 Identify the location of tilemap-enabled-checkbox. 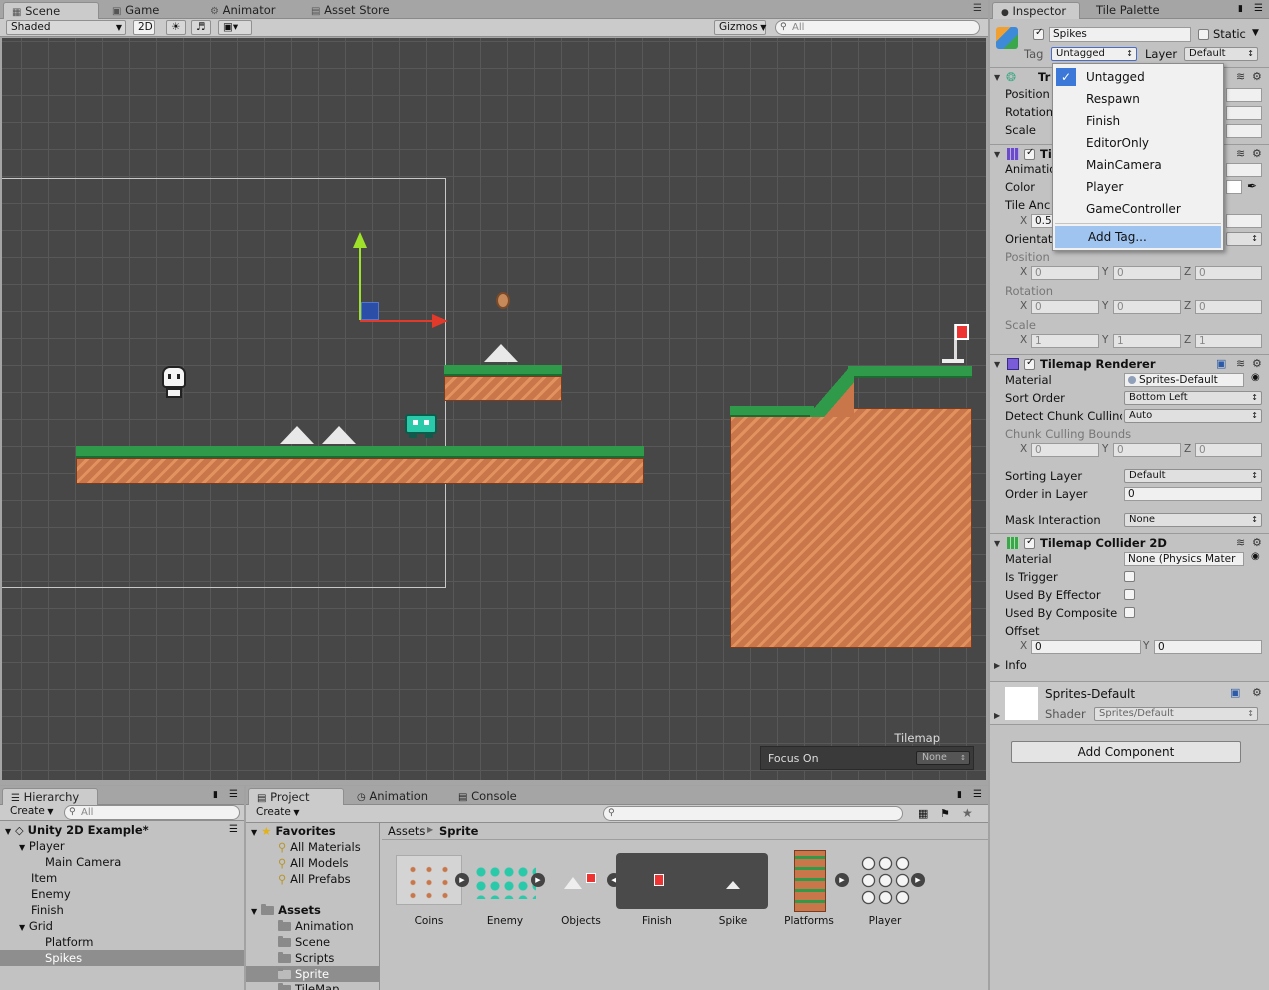
(1029, 153).